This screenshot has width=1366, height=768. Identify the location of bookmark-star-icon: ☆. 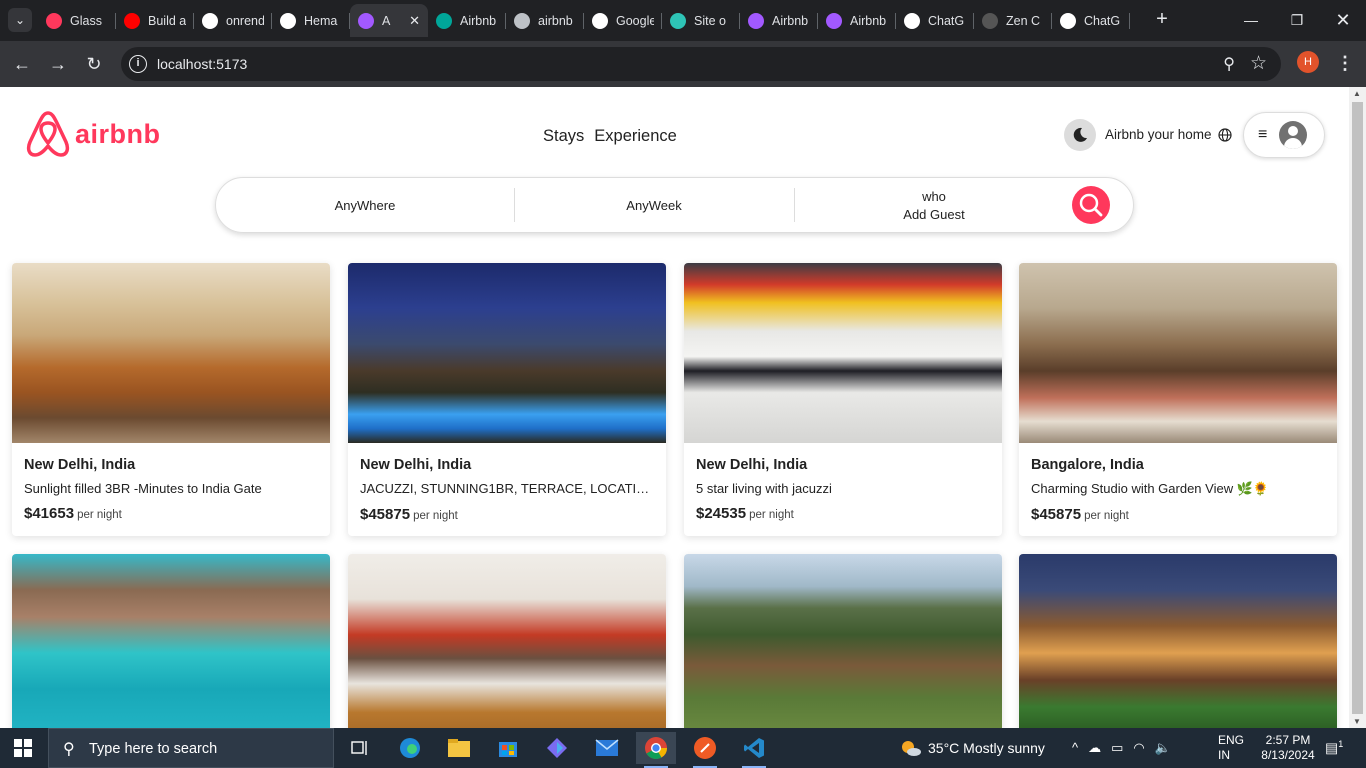
(1258, 63).